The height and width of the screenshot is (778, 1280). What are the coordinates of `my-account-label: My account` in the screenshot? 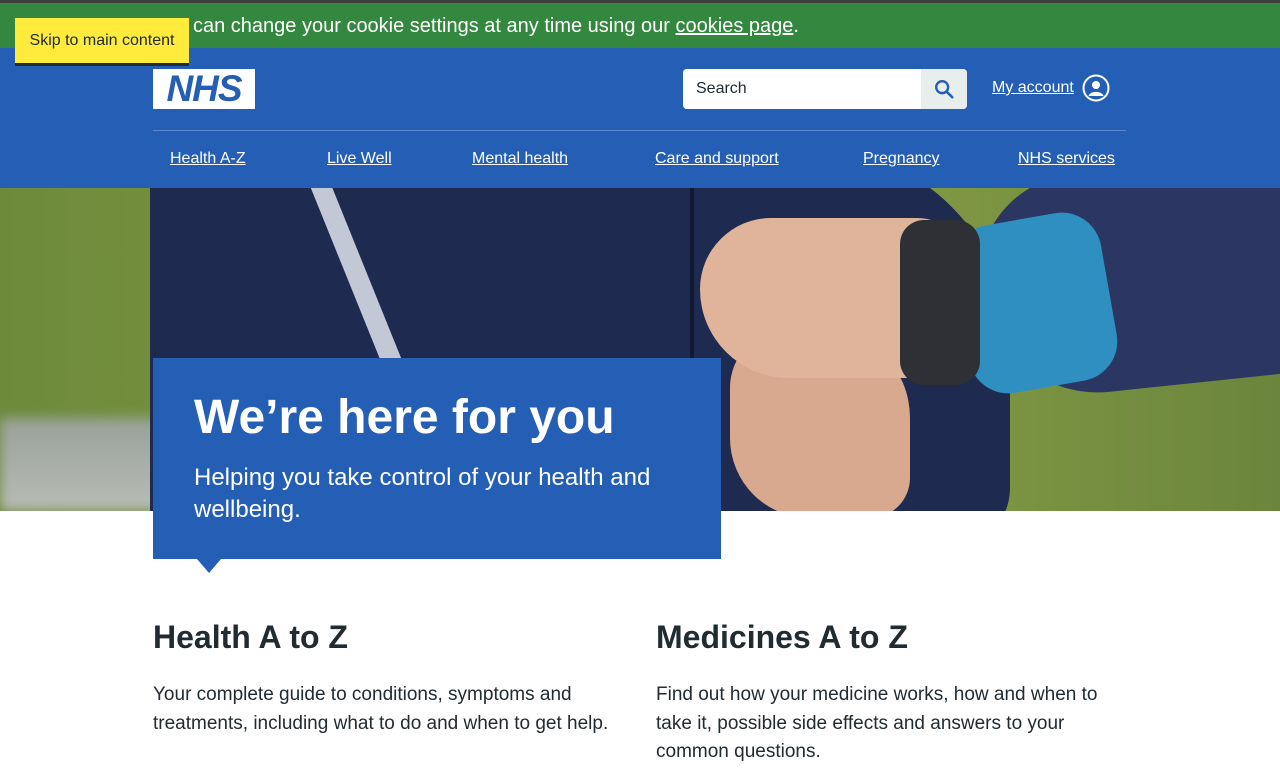 It's located at (1033, 87).